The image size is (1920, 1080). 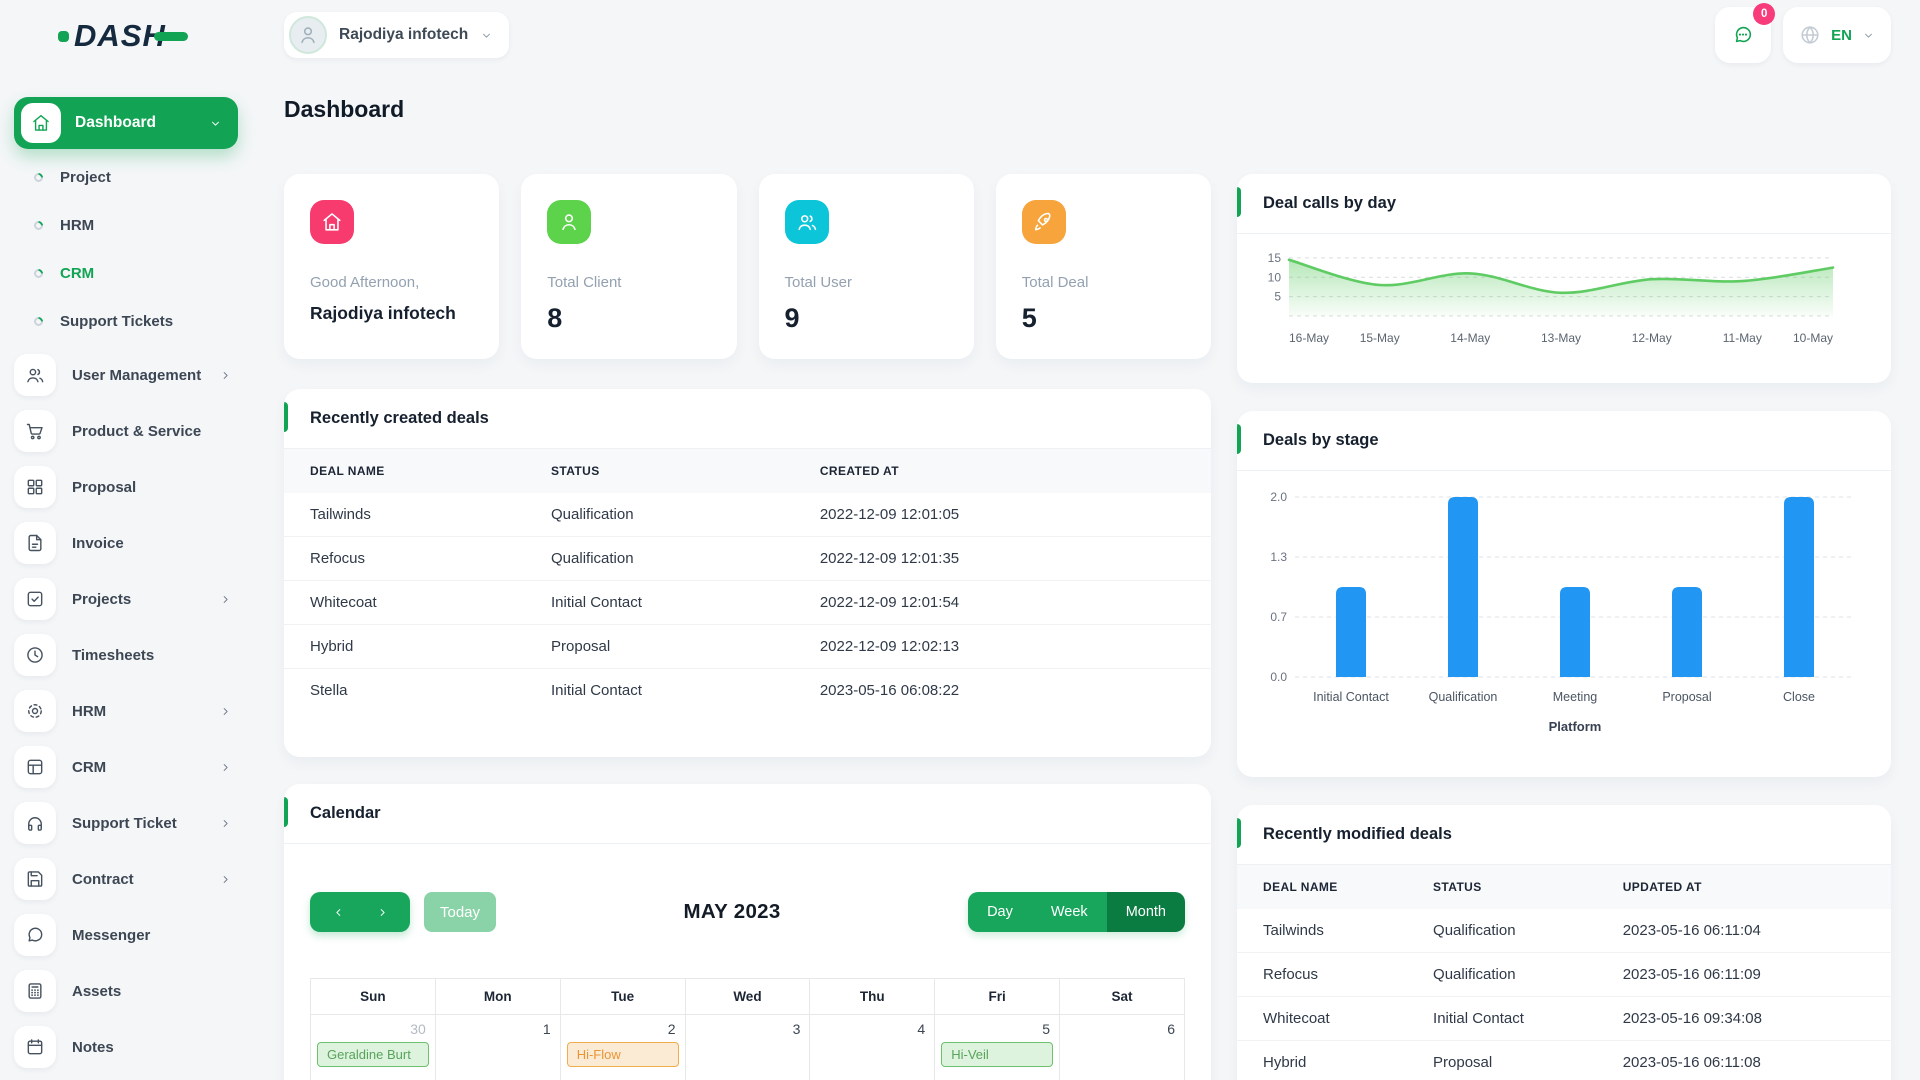 I want to click on brand-logo: DASH, so click(x=155, y=36).